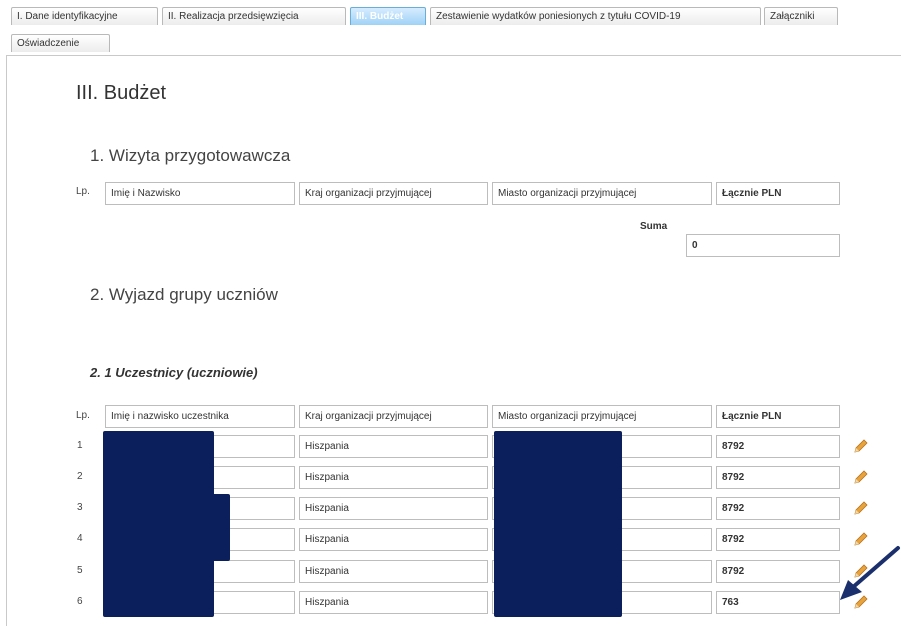  Describe the element at coordinates (763, 245) in the screenshot. I see `suma-value: 0` at that location.